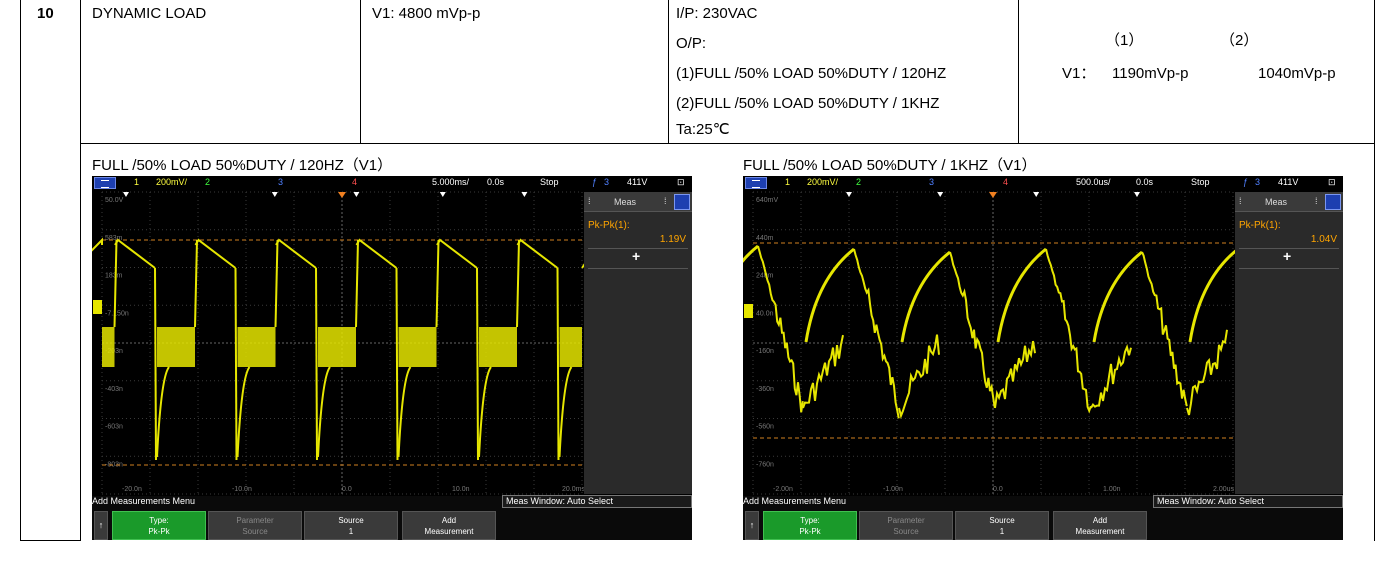 Image resolution: width=1396 pixels, height=569 pixels. Describe the element at coordinates (765, 313) in the screenshot. I see `y-axis-label: 40.0n` at that location.